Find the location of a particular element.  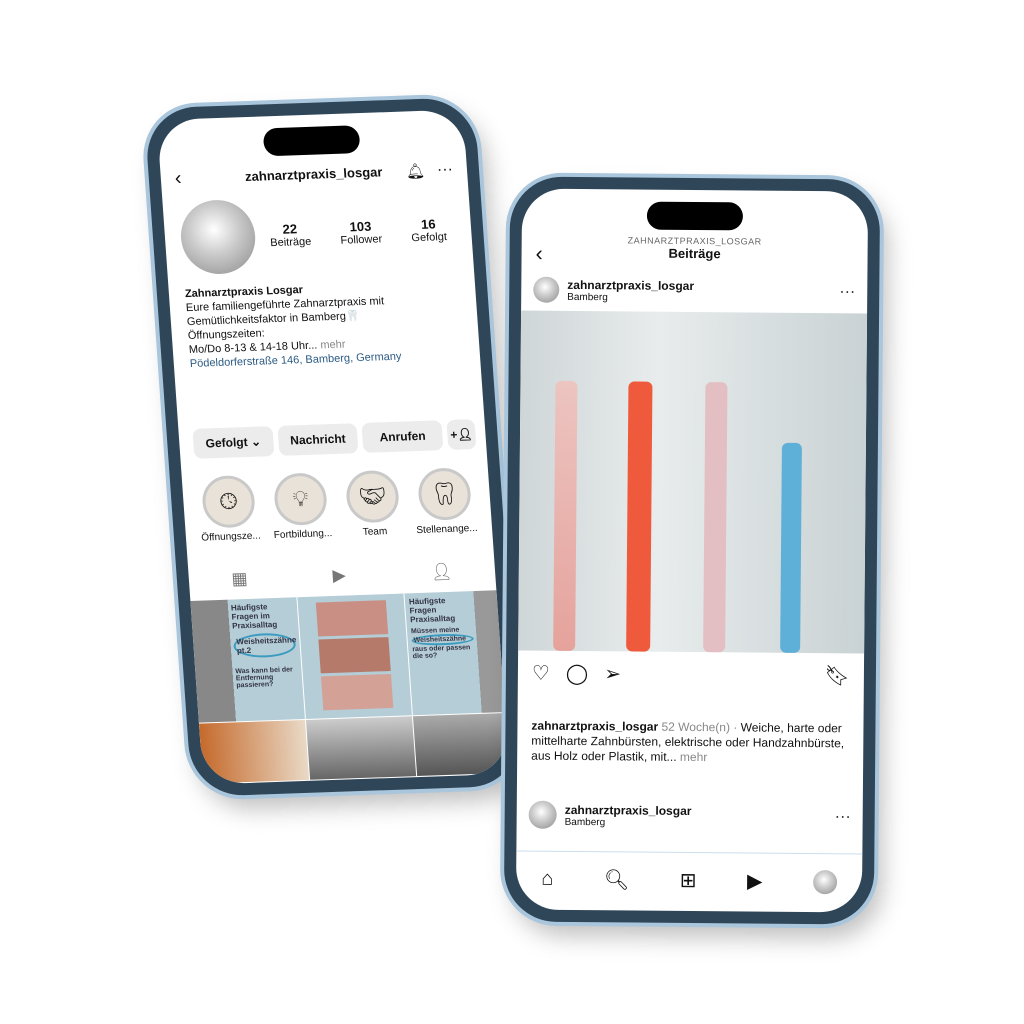

tagged-tab-icon: 👤︎ is located at coordinates (441, 572).